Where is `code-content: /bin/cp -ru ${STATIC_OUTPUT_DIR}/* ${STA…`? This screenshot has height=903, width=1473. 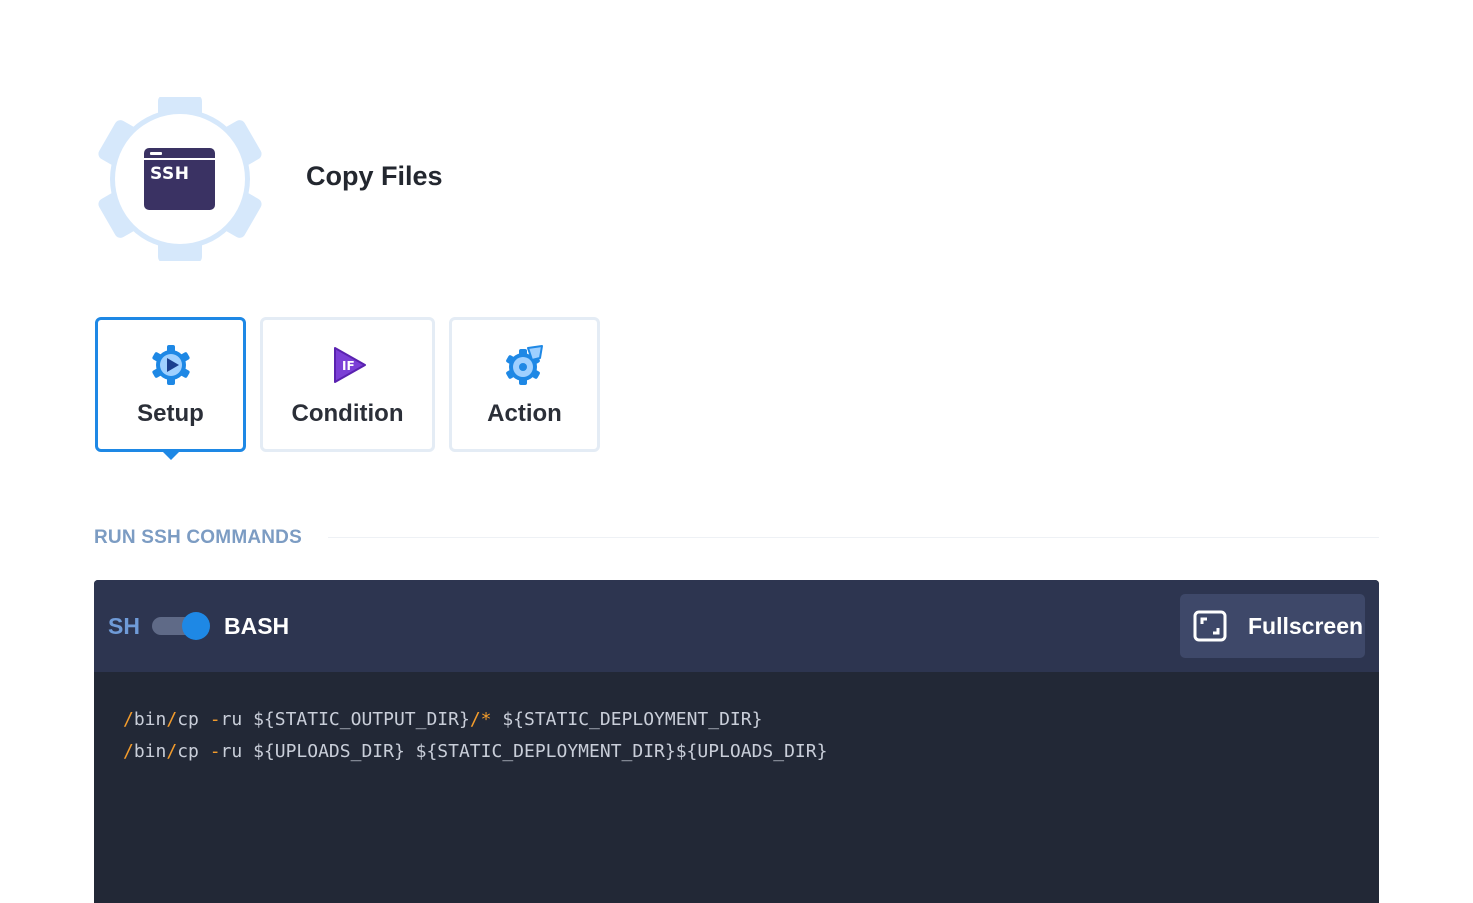
code-content: /bin/cp -ru ${STATIC_OUTPUT_DIR}/* ${STA… is located at coordinates (475, 736).